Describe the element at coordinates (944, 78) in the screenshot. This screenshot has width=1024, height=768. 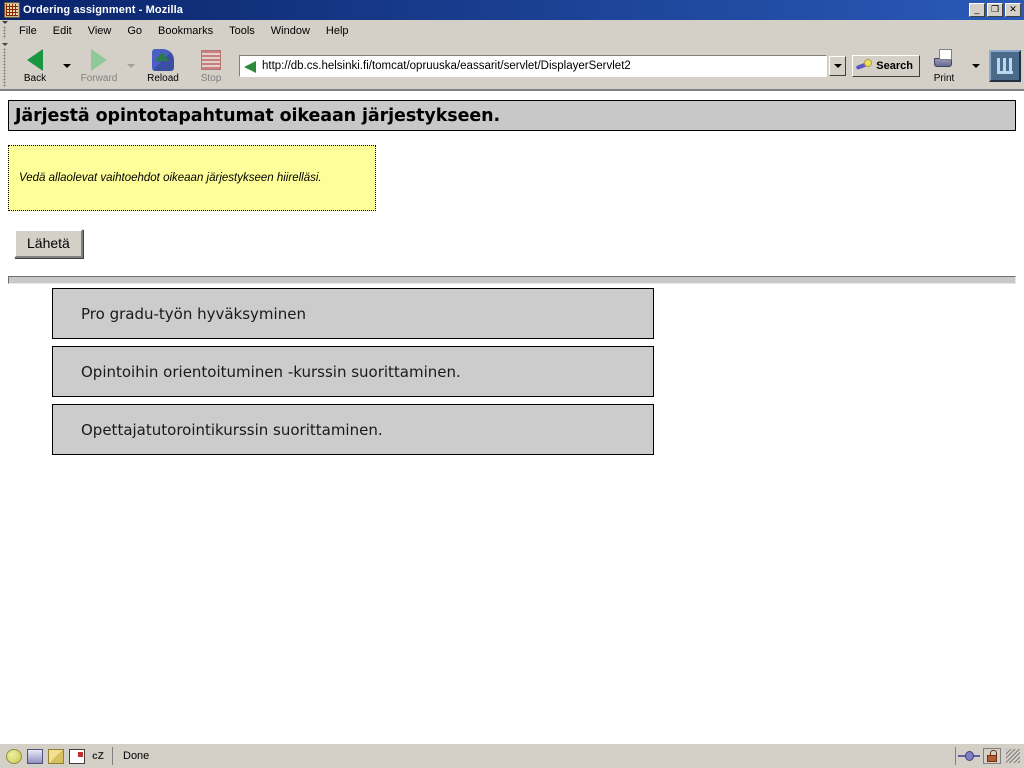
I see `print-button-label: Print` at that location.